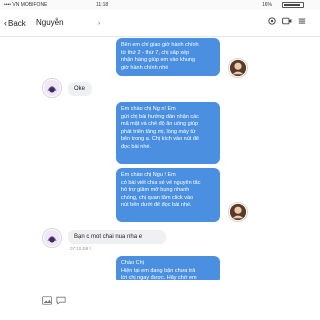  I want to click on image-icon, so click(47, 301).